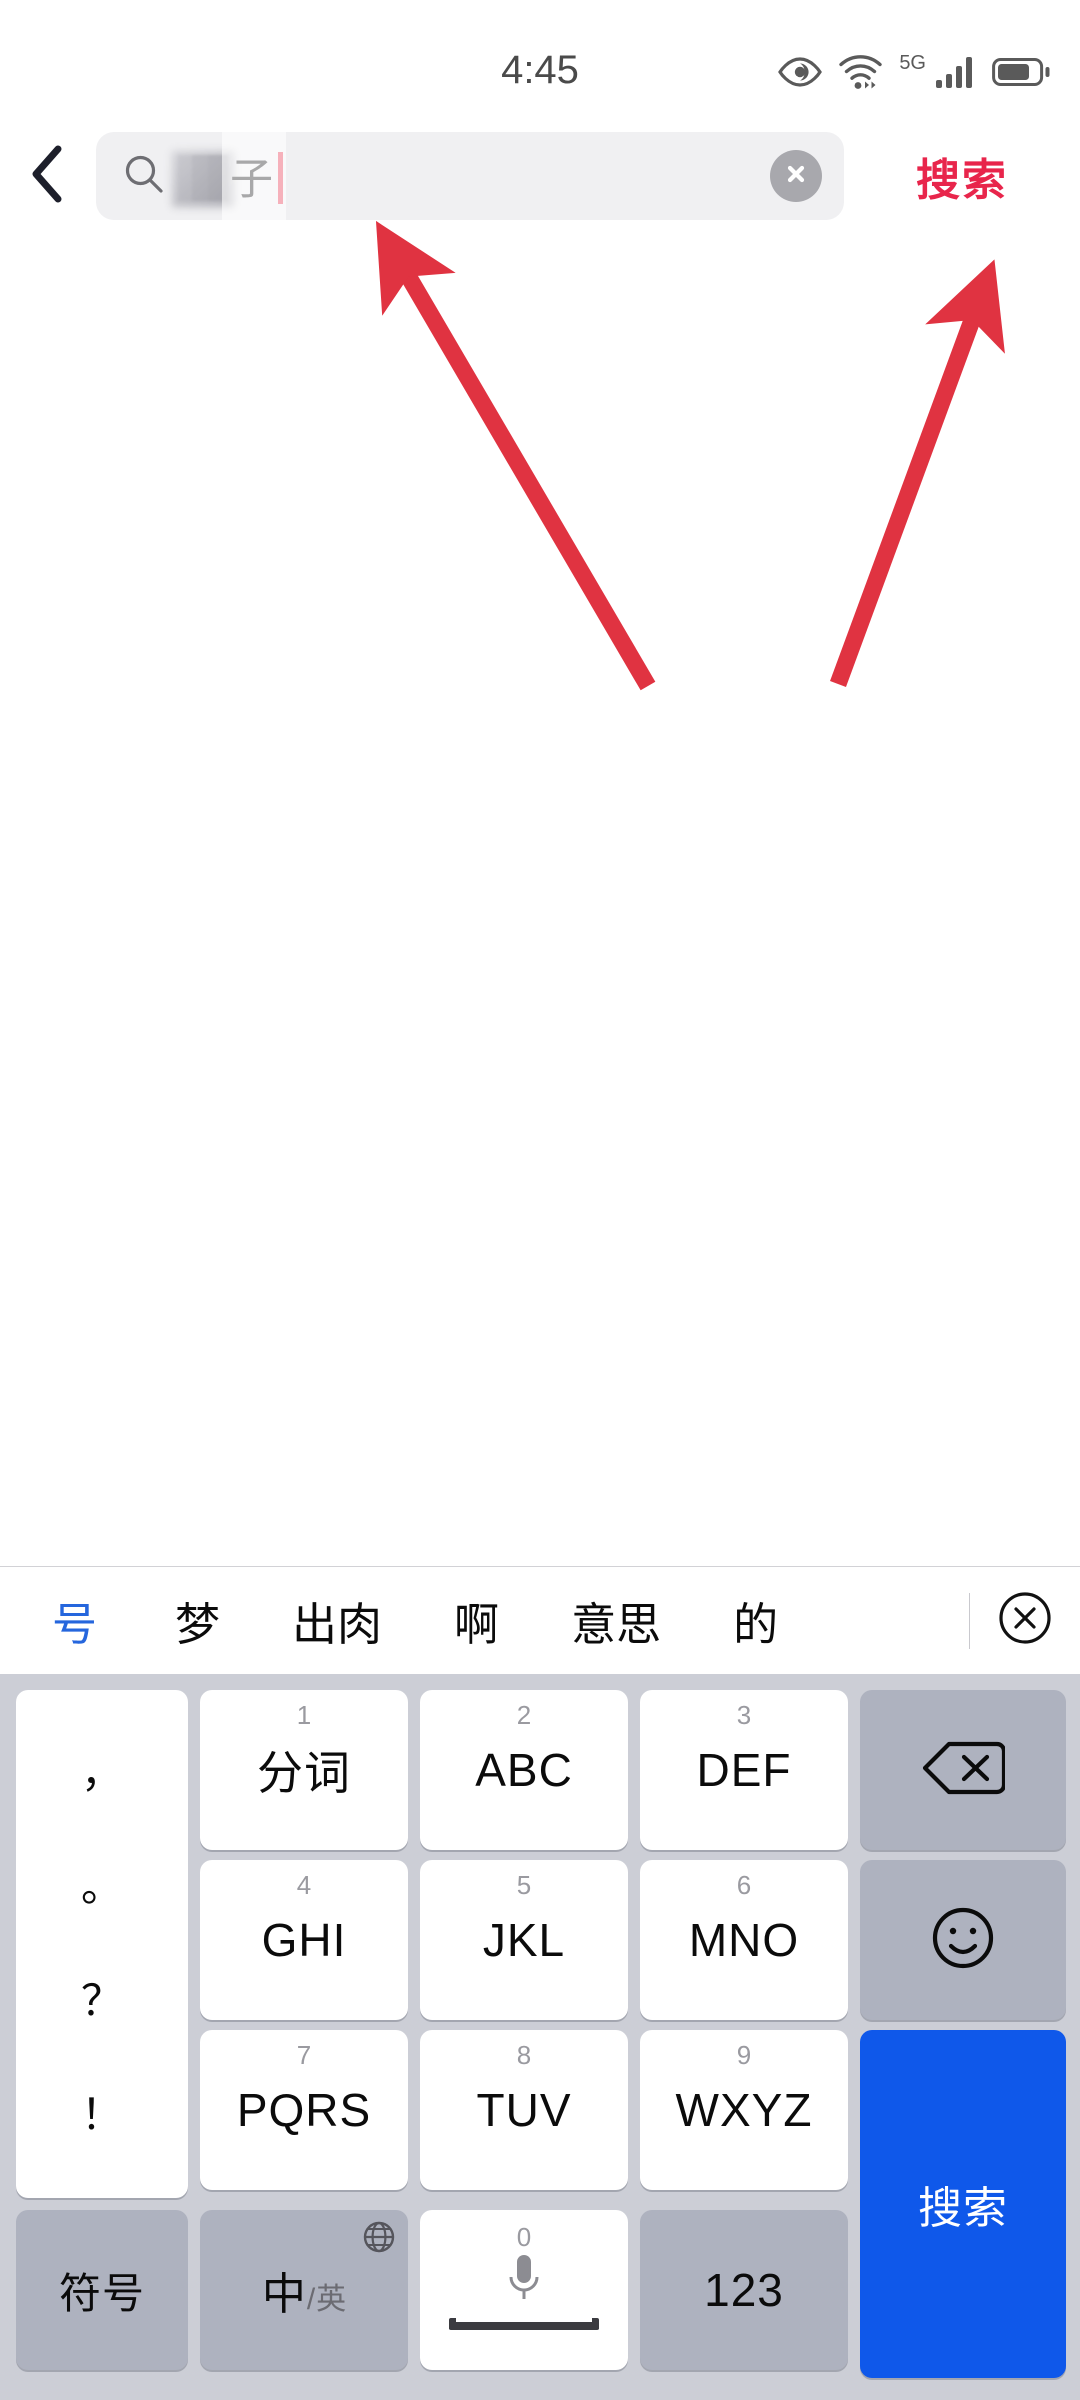 The height and width of the screenshot is (2400, 1080). What do you see at coordinates (252, 180) in the screenshot?
I see `search-query-text: 子` at bounding box center [252, 180].